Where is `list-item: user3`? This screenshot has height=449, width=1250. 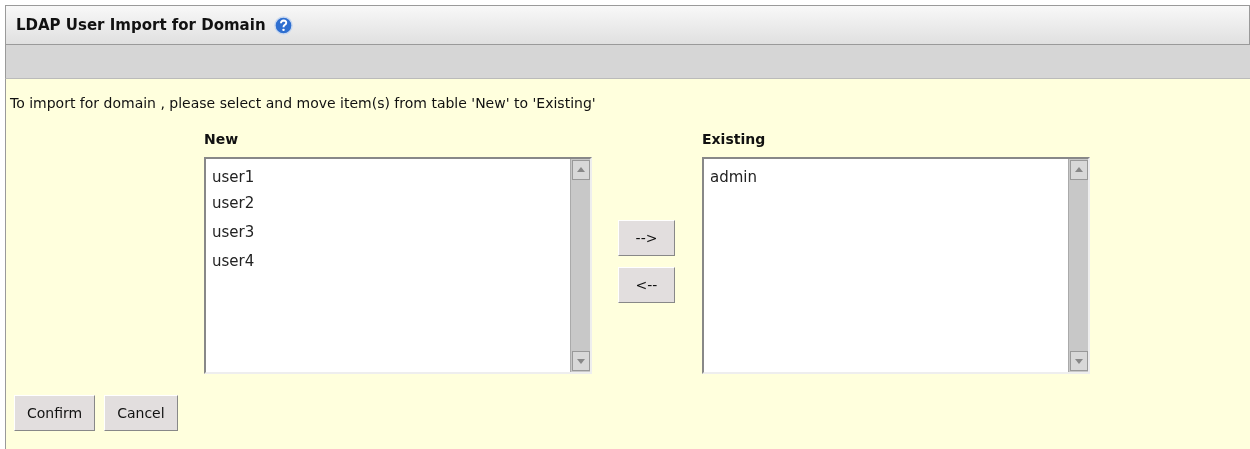 list-item: user3 is located at coordinates (388, 232).